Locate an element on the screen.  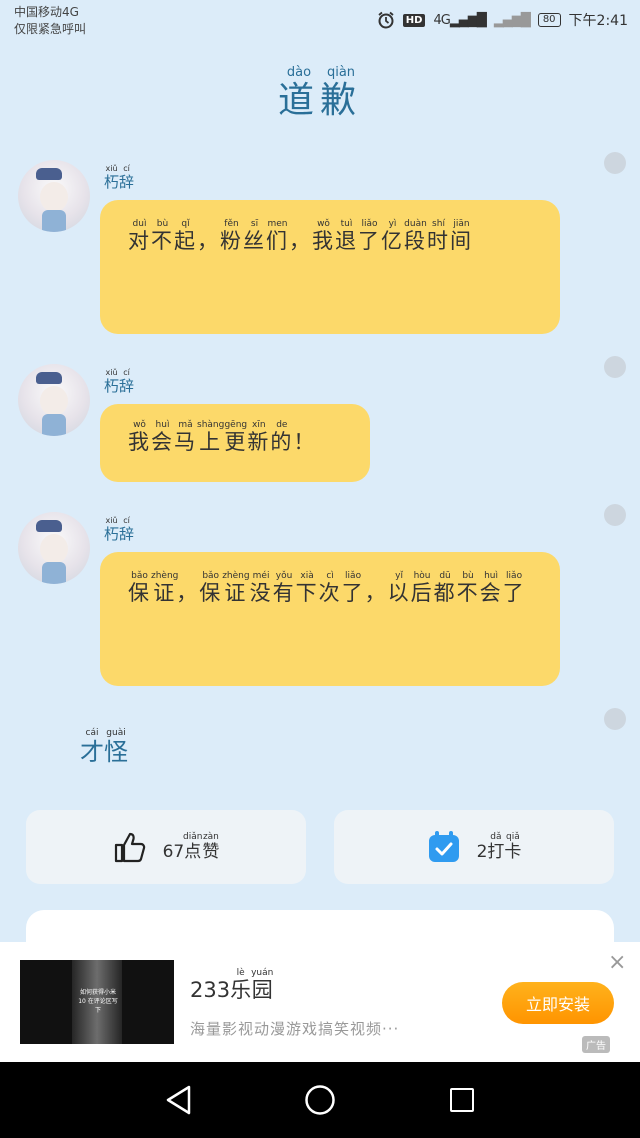
ad-title: 233乐lè园yuán is located at coordinates (231, 986).